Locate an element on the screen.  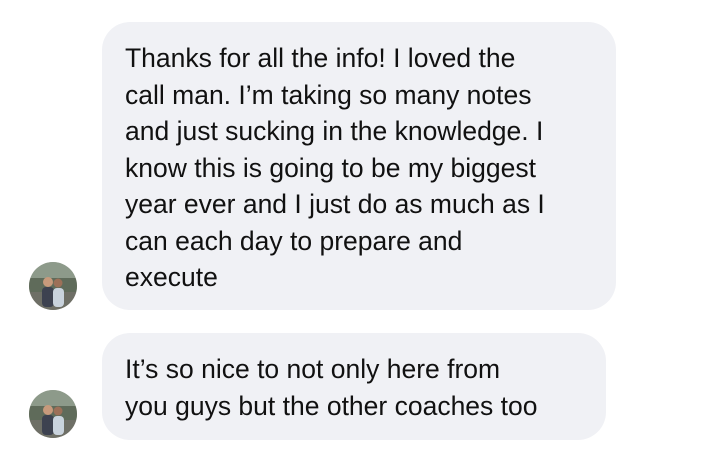
message-line: know this is going to be my biggest is located at coordinates (330, 167).